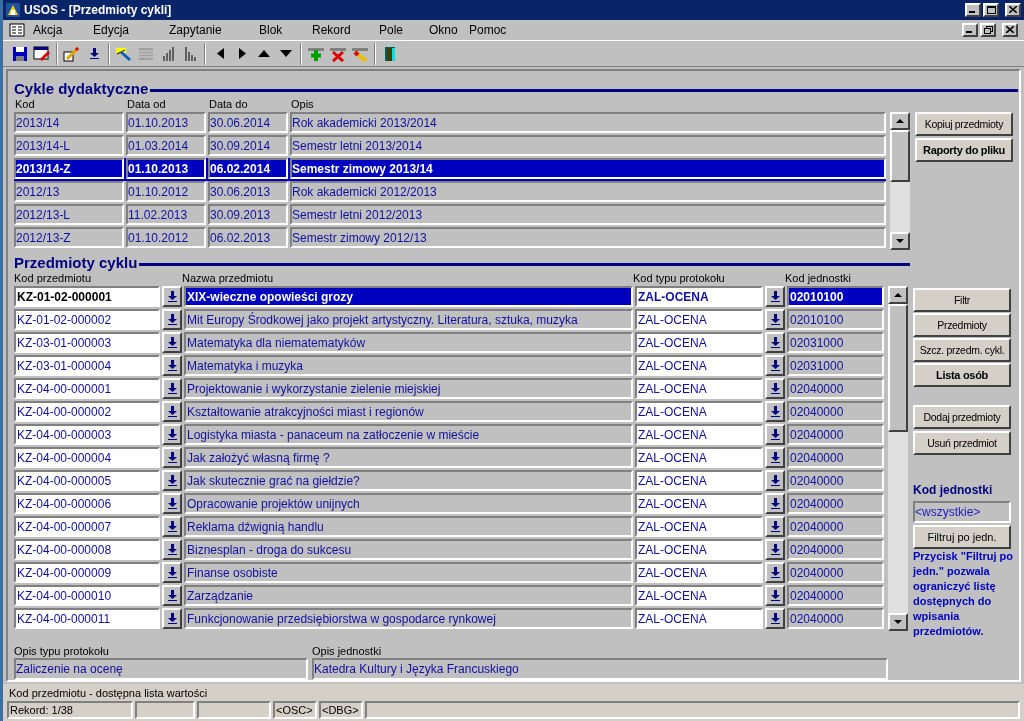 The height and width of the screenshot is (721, 1024). Describe the element at coordinates (87, 527) in the screenshot. I see `code-field: KZ-04-00-000007` at that location.